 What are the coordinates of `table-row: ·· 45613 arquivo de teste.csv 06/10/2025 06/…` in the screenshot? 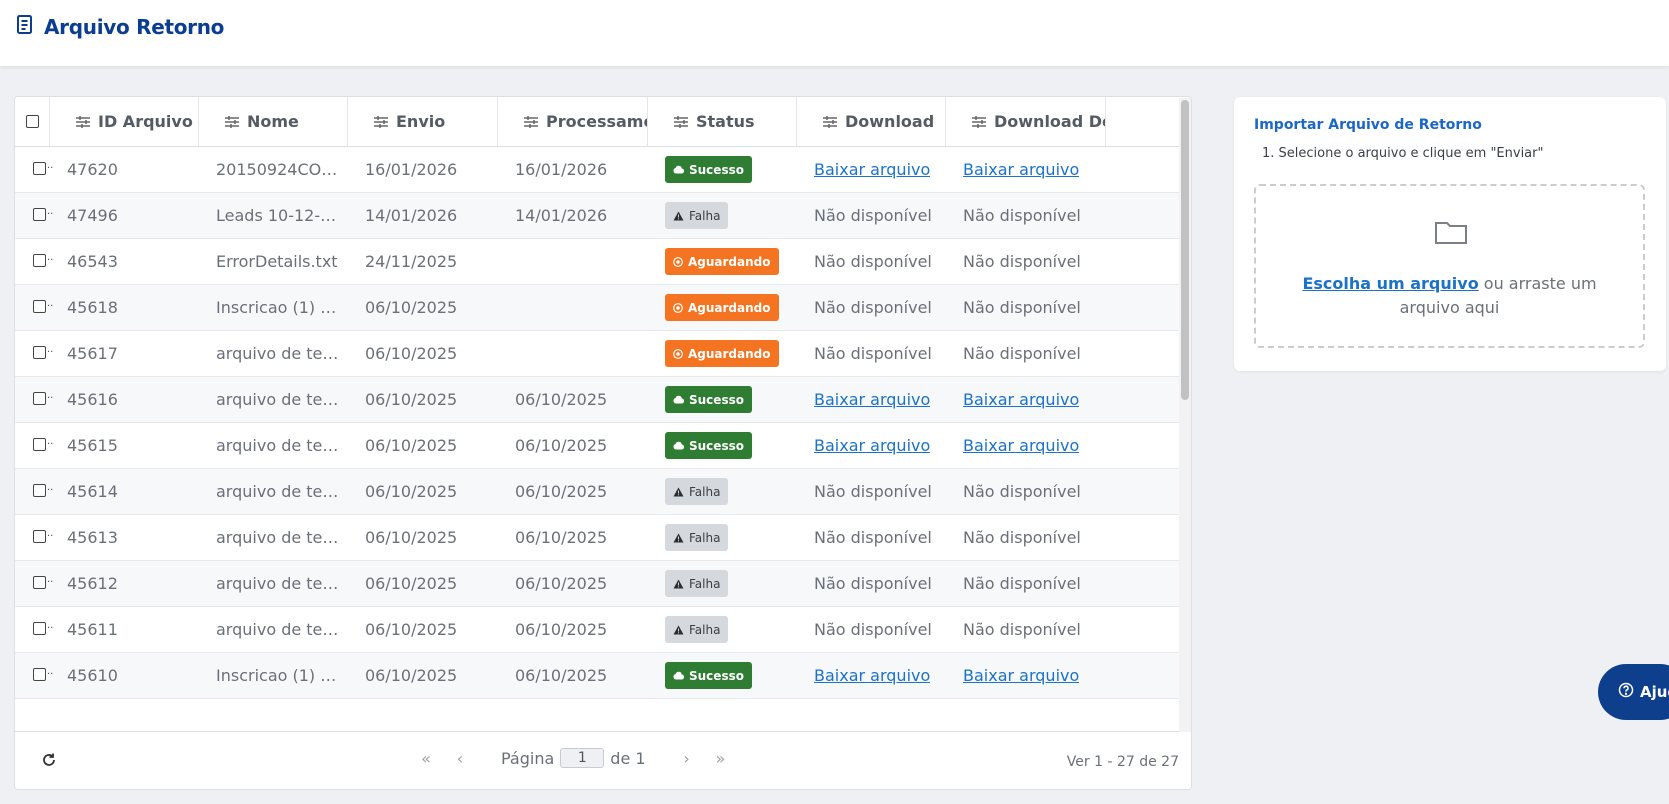 It's located at (597, 538).